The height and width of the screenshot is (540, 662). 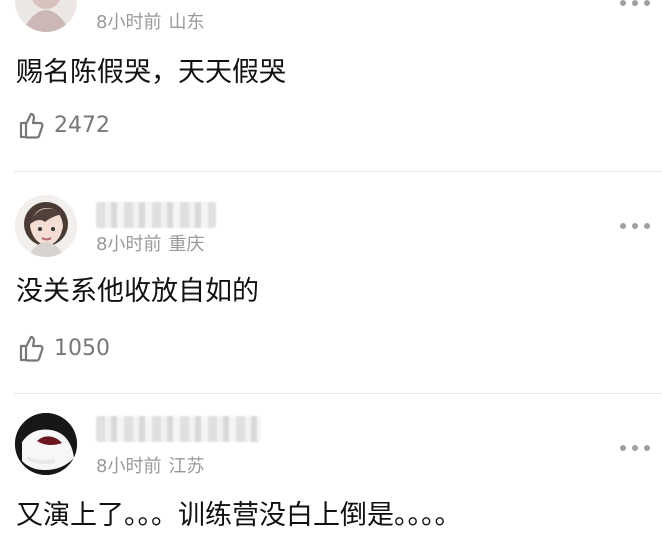 I want to click on blurred-profile-avatar-icon, so click(x=46, y=16).